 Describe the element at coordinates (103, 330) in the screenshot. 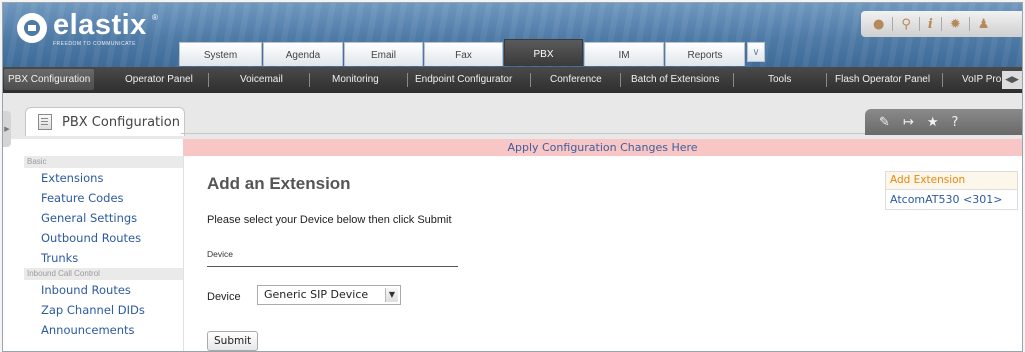

I see `nav-item-announcements: Announcements` at that location.